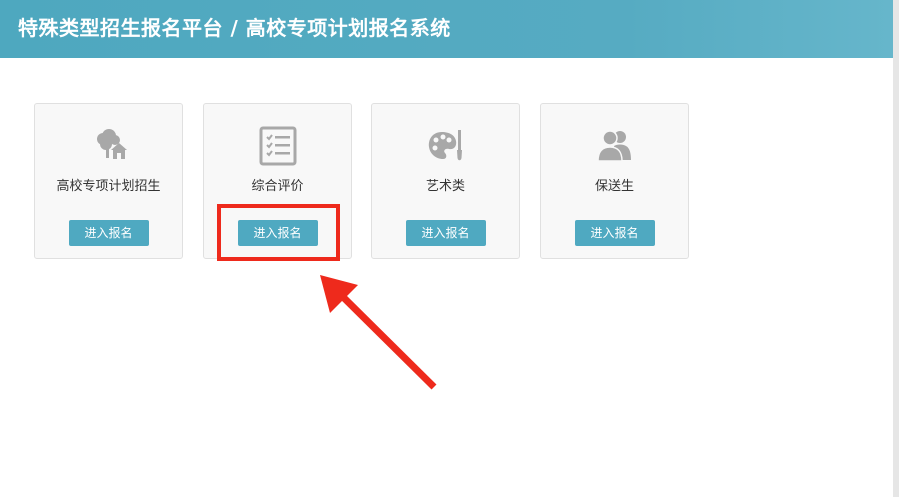 The height and width of the screenshot is (497, 899). I want to click on enroll-button-recommended-students: 进入报名, so click(614, 233).